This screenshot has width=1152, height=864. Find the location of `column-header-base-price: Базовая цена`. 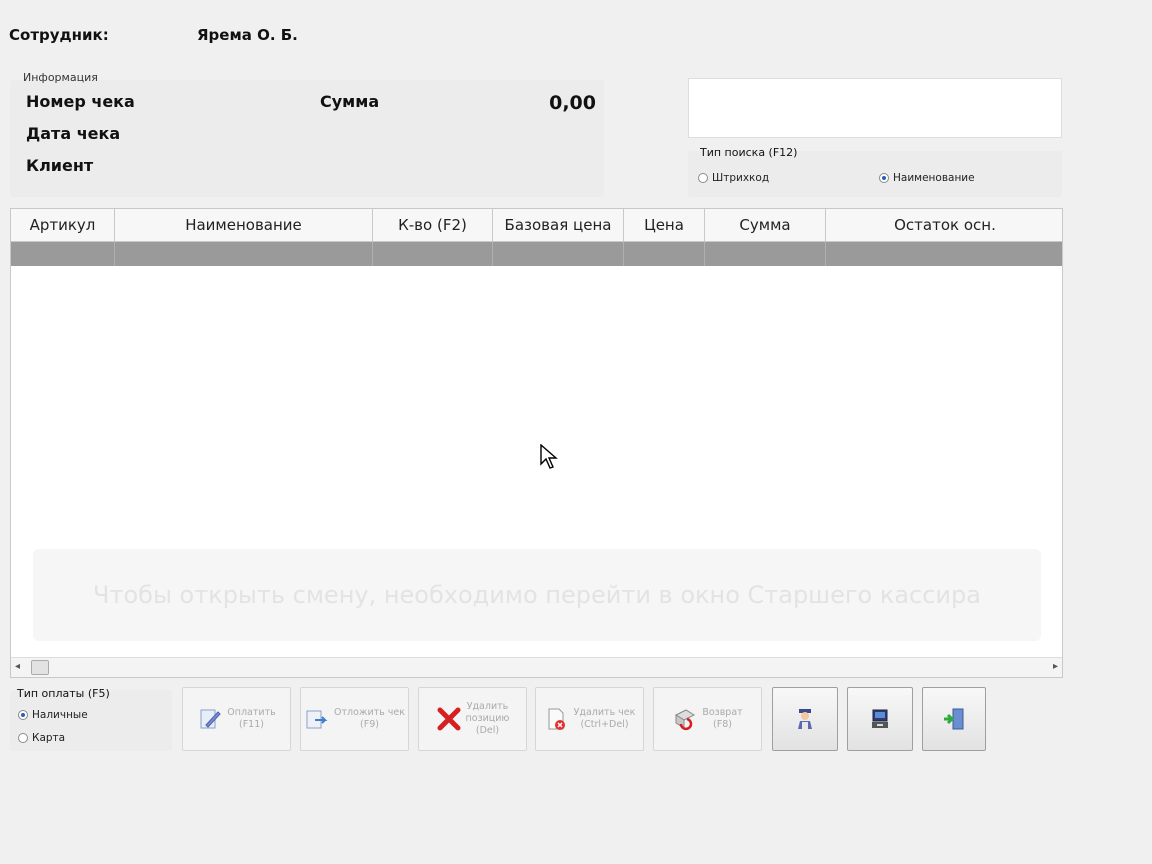

column-header-base-price: Базовая цена is located at coordinates (558, 225).